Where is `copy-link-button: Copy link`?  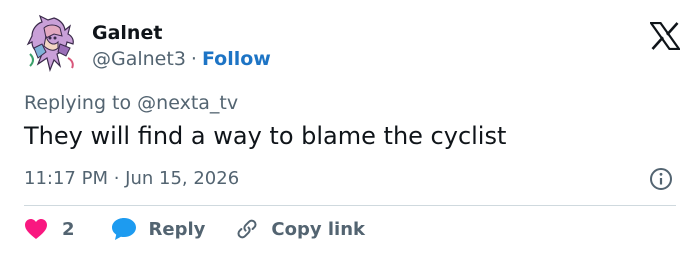
copy-link-button: Copy link is located at coordinates (300, 229).